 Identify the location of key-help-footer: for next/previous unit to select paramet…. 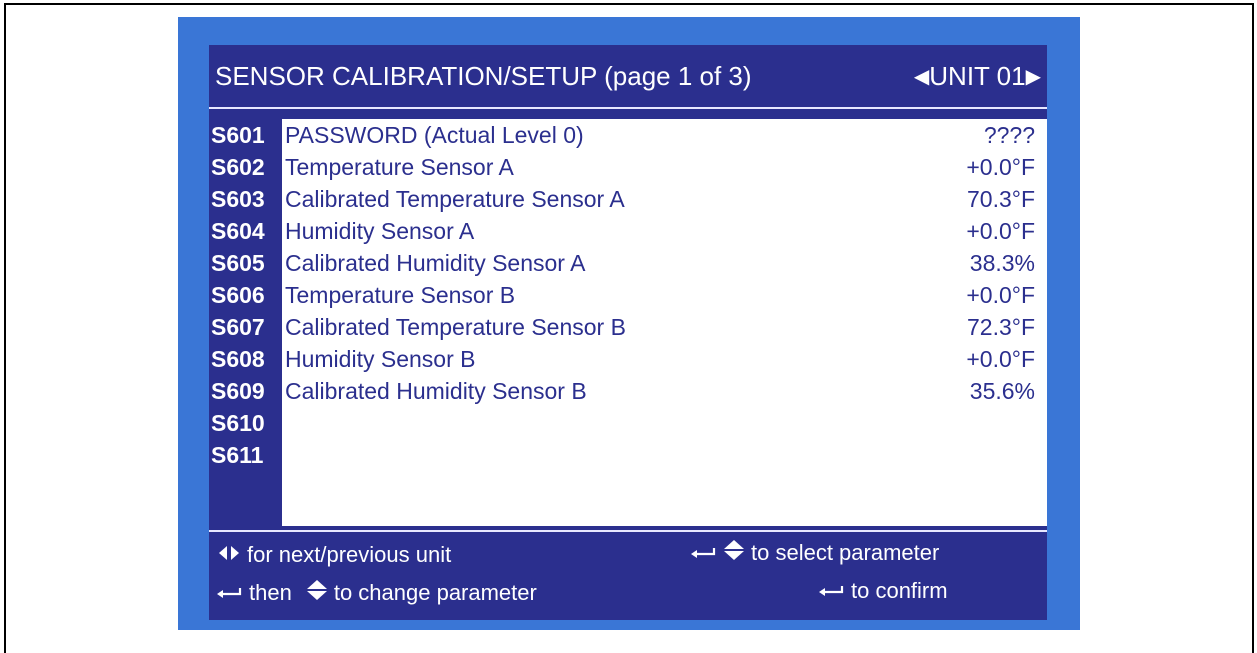
(628, 576).